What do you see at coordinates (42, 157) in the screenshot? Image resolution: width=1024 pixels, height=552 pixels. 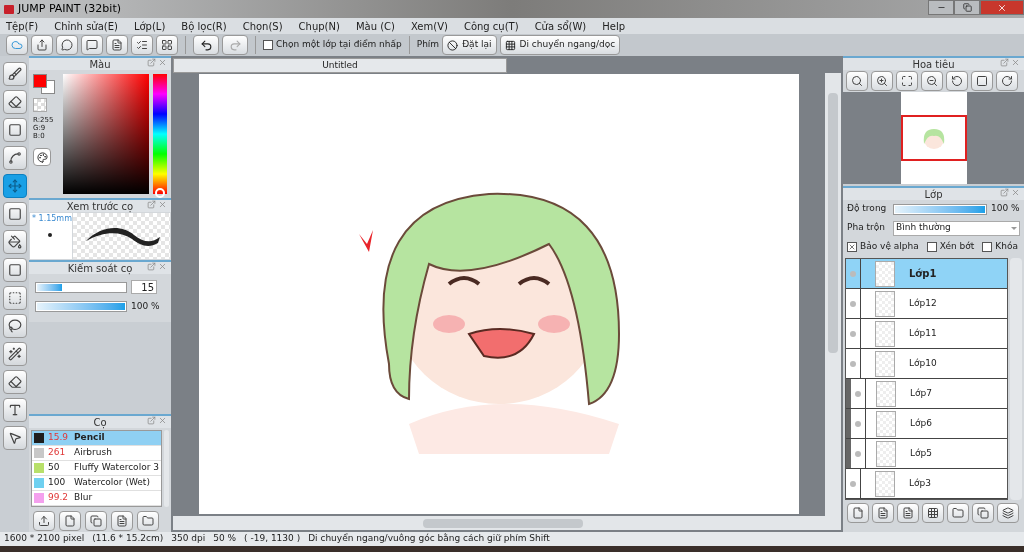 I see `palette-button` at bounding box center [42, 157].